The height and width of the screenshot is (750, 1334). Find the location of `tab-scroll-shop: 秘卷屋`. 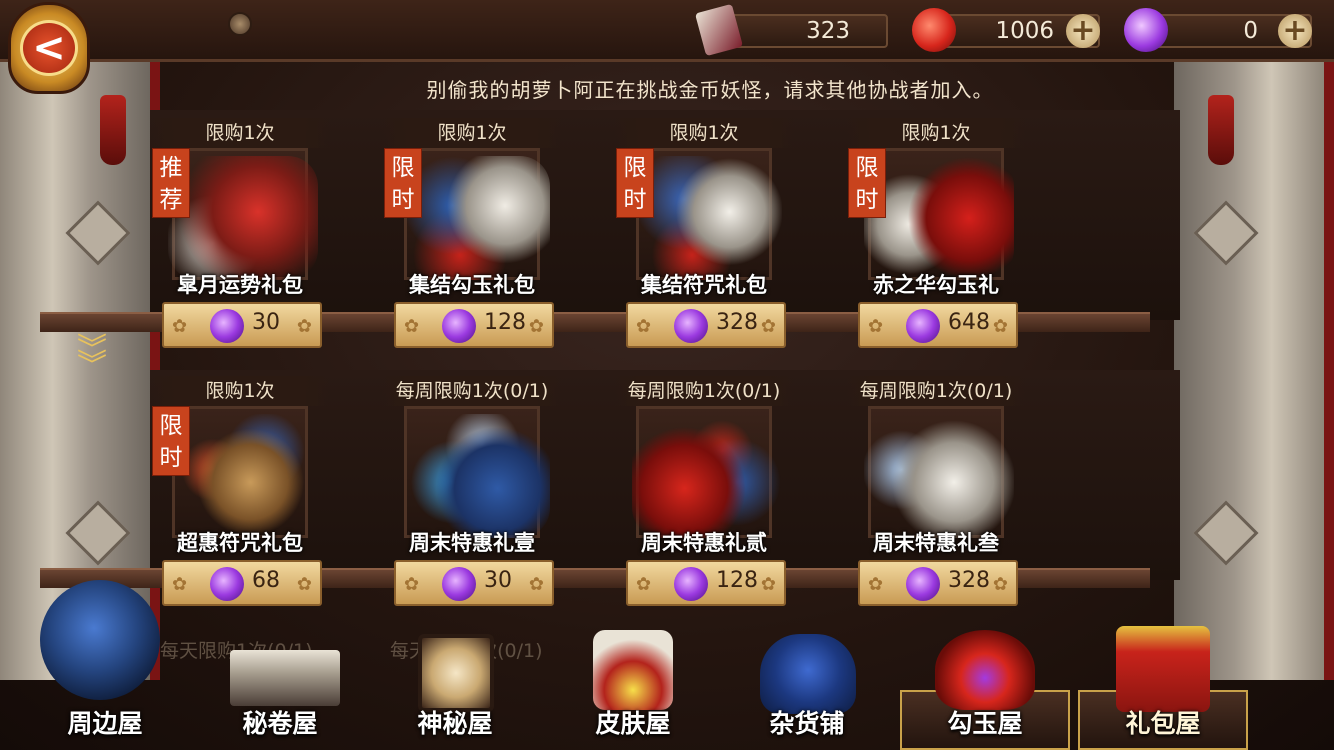

tab-scroll-shop: 秘卷屋 is located at coordinates (280, 685).